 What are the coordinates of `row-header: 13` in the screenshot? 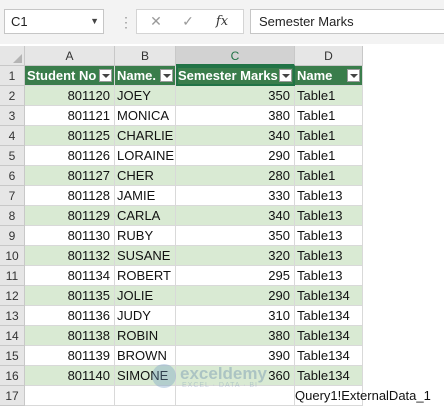 It's located at (12, 316).